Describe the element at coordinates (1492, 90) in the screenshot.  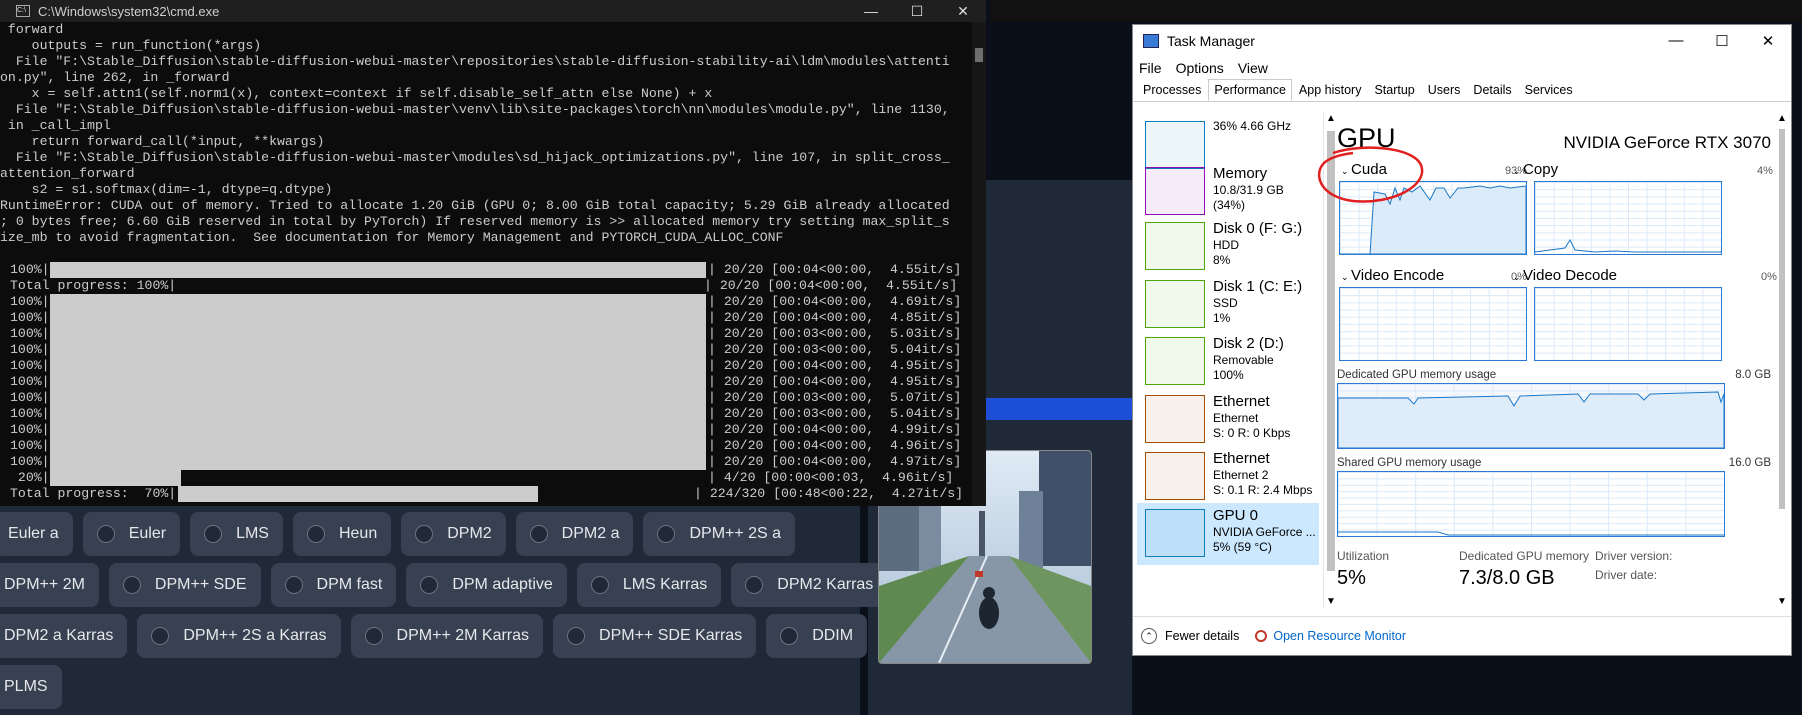
I see `tab-details: Details` at that location.